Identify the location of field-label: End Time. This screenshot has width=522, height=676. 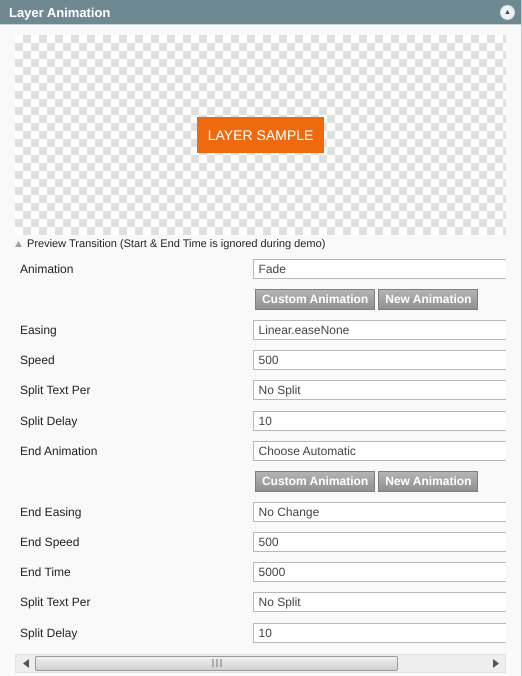
(45, 572).